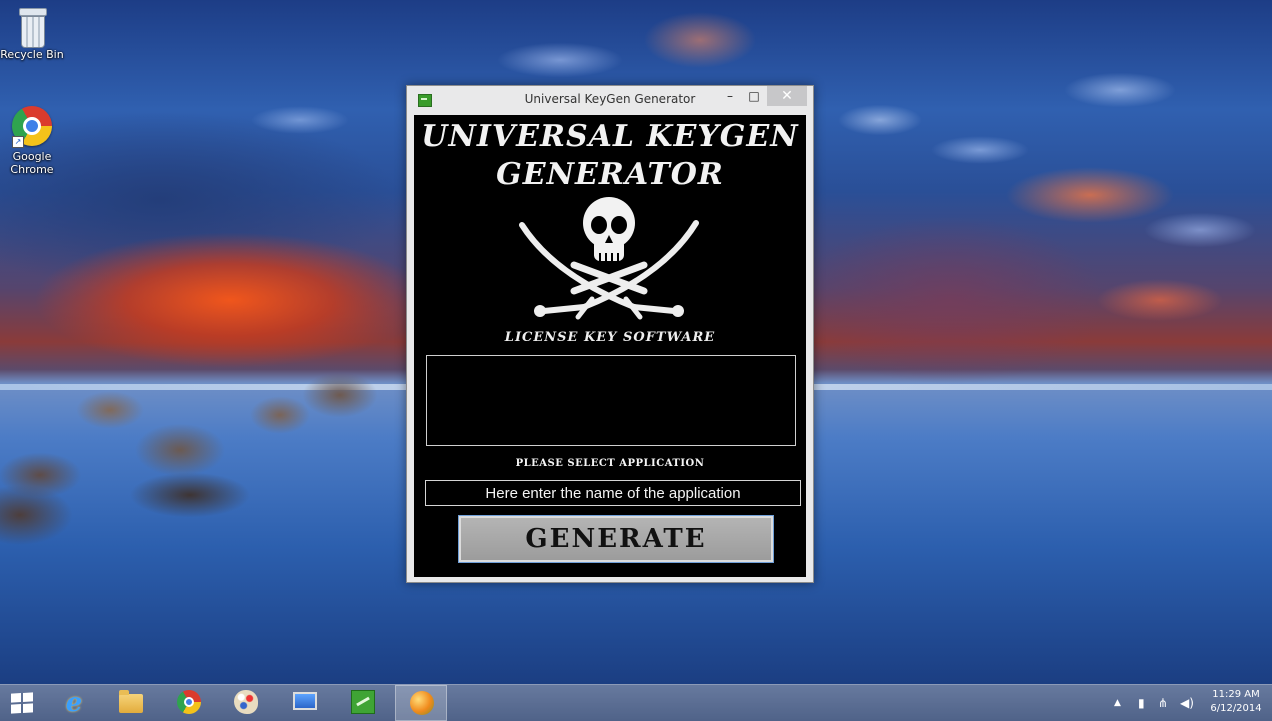  What do you see at coordinates (1236, 702) in the screenshot?
I see `system-clock: 11:29 AM 6/12/2014` at bounding box center [1236, 702].